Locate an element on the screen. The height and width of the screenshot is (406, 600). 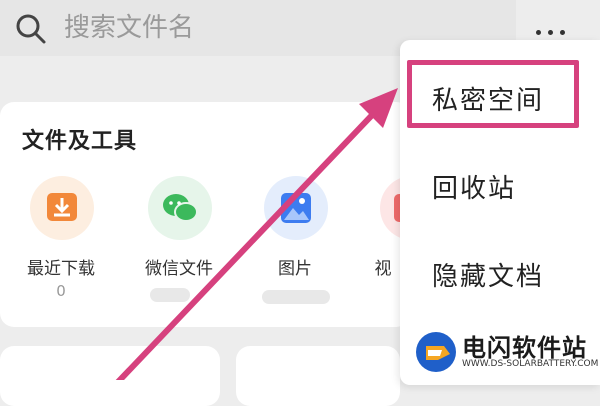
watermark-logo-icon is located at coordinates (436, 352).